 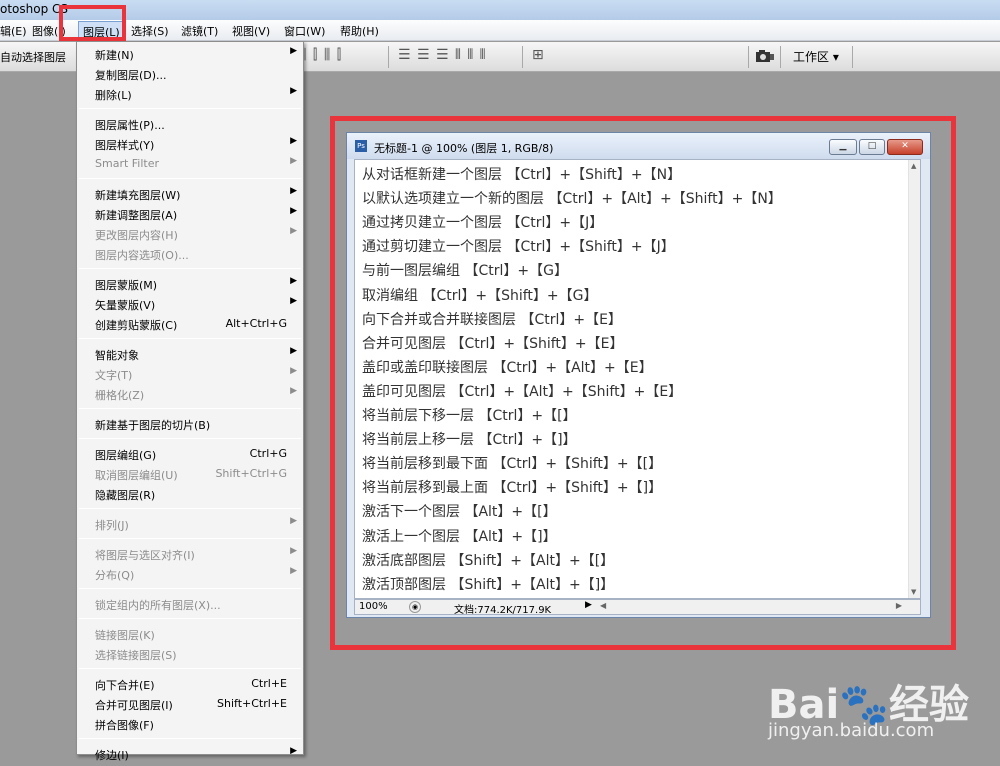 I want to click on menu-item-label: 新建调整图层(A), so click(x=136, y=215).